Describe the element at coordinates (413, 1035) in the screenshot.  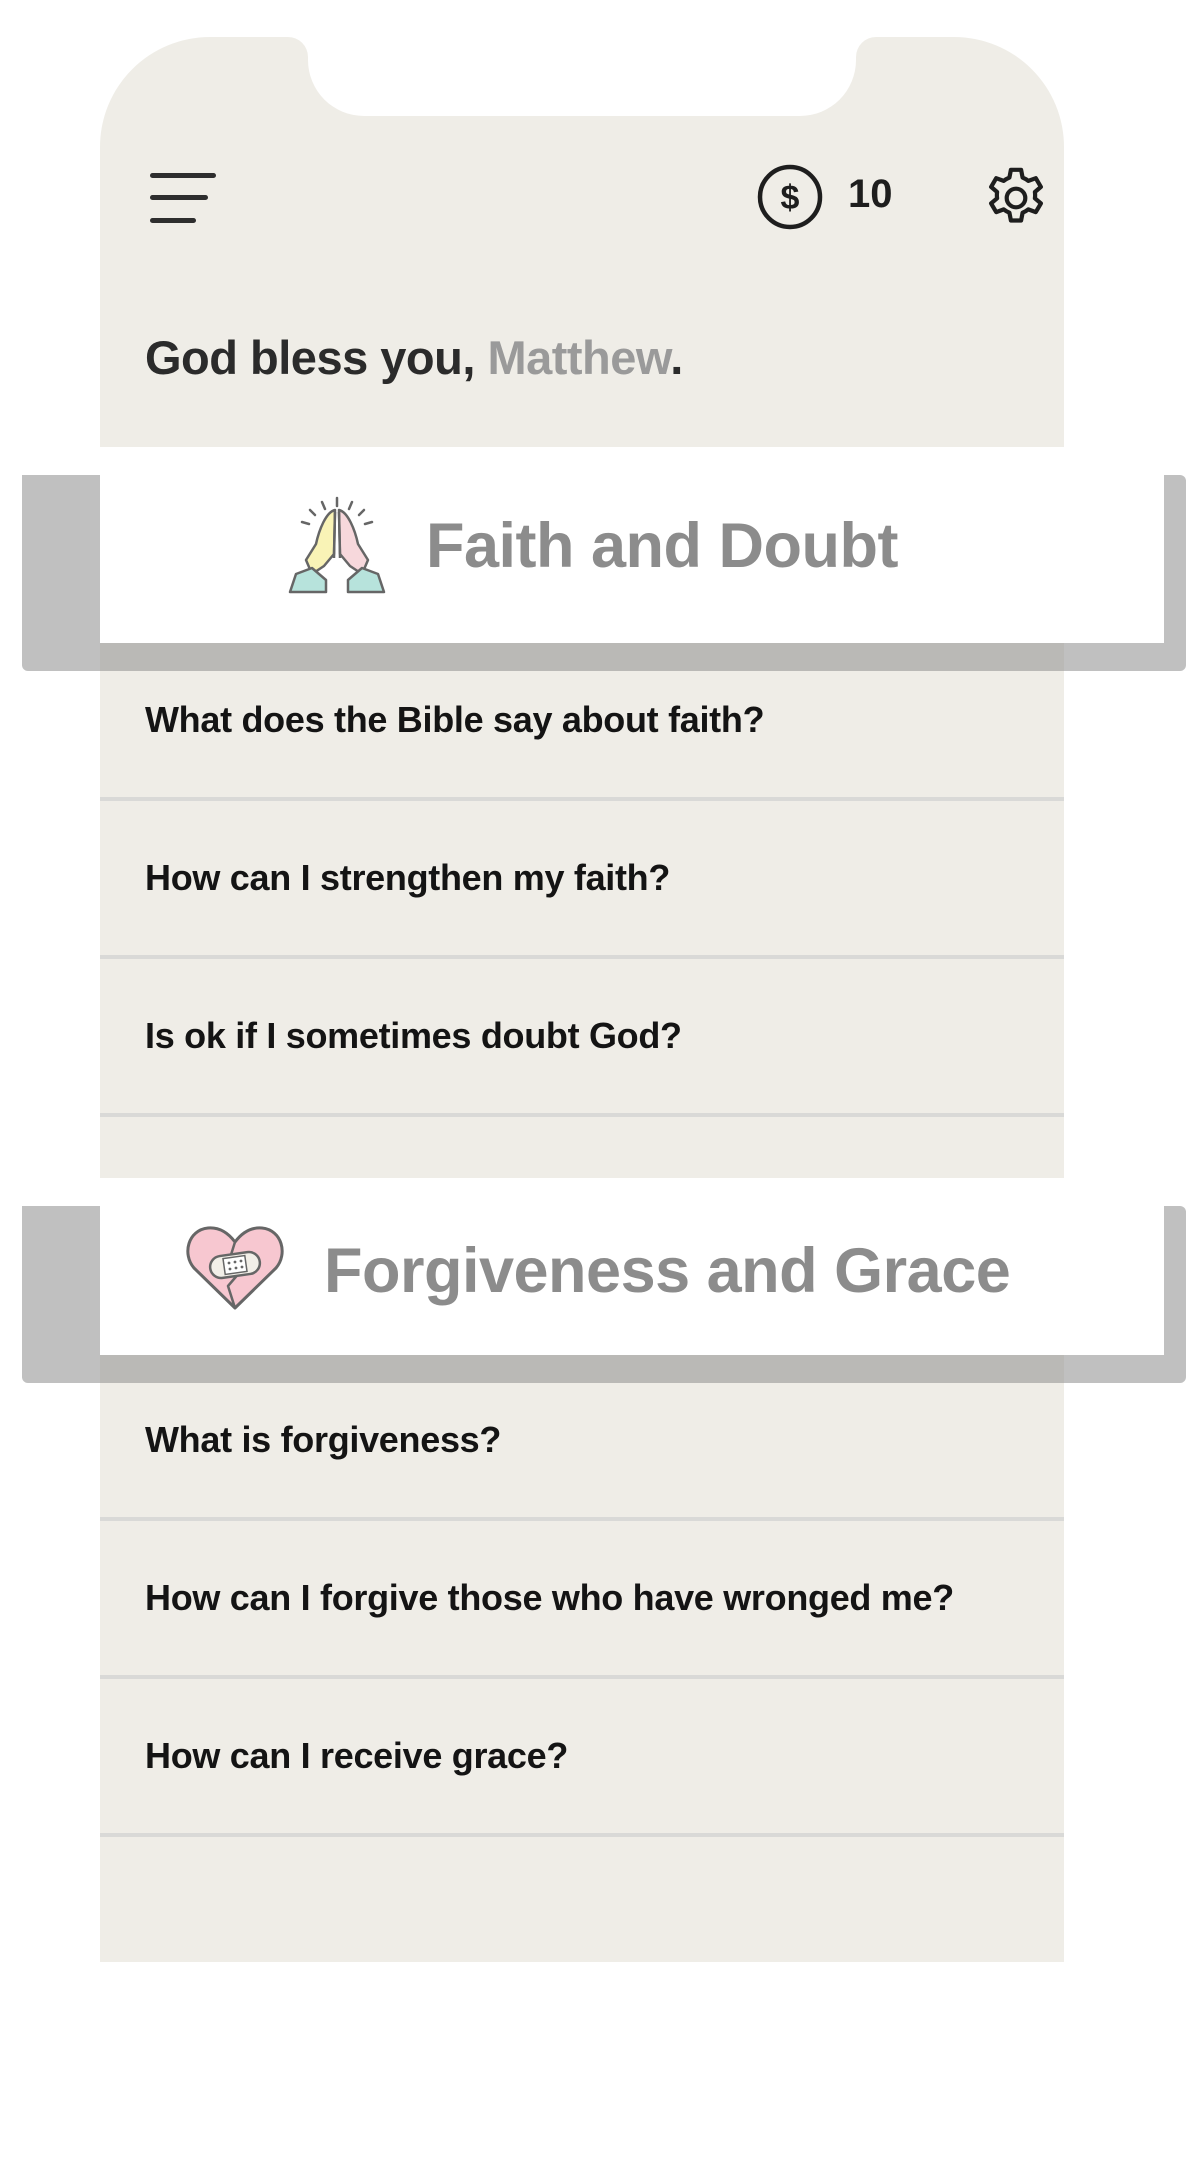
I see `question-text: Is ok if I sometimes doubt God?` at that location.